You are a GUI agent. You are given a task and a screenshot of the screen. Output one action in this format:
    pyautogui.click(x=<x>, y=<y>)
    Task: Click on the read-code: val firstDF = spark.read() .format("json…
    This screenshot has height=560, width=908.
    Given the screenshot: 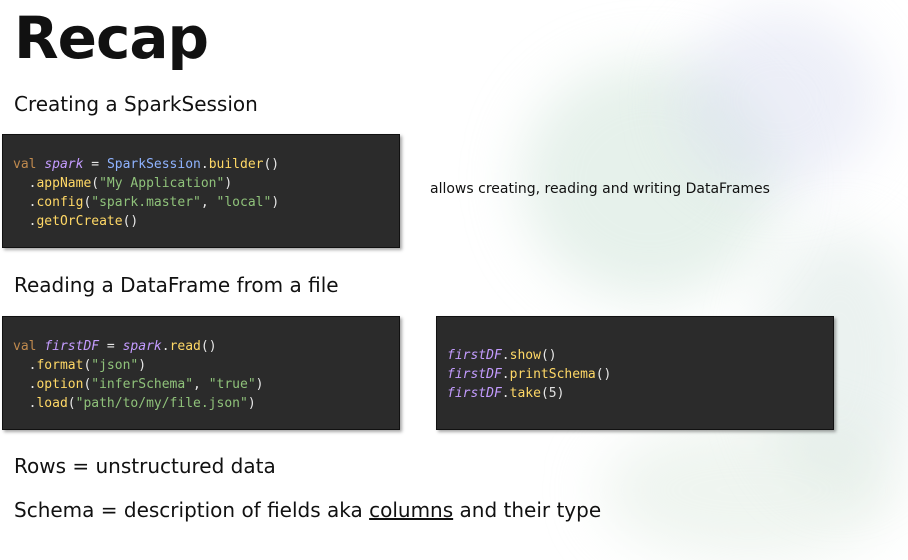 What is the action you would take?
    pyautogui.click(x=201, y=375)
    